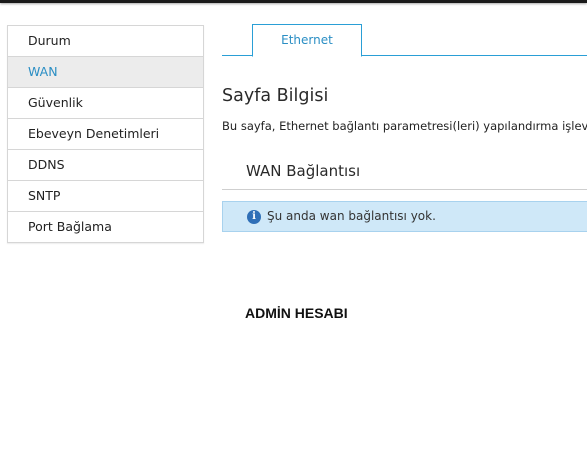  Describe the element at coordinates (105, 72) in the screenshot. I see `sidebar-item-wan: WAN` at that location.